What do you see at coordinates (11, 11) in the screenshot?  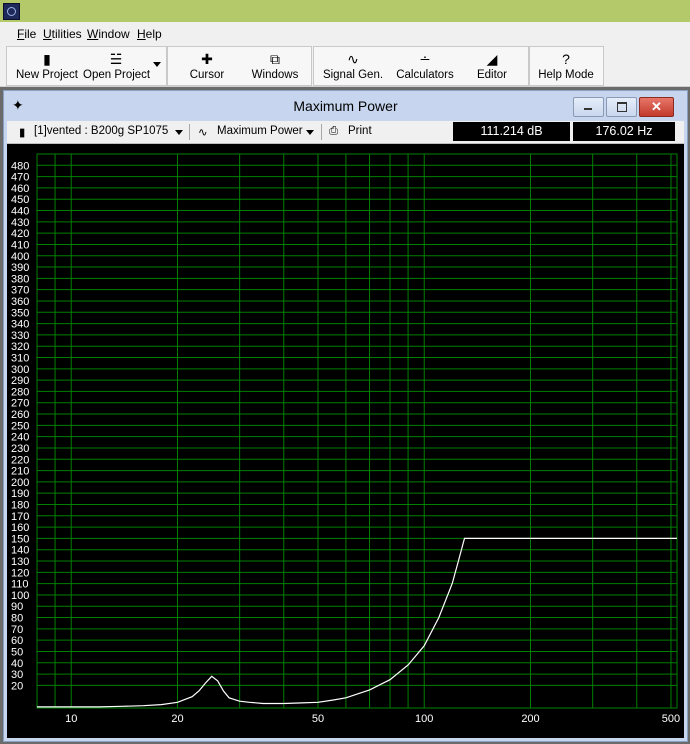 I see `app-icon` at bounding box center [11, 11].